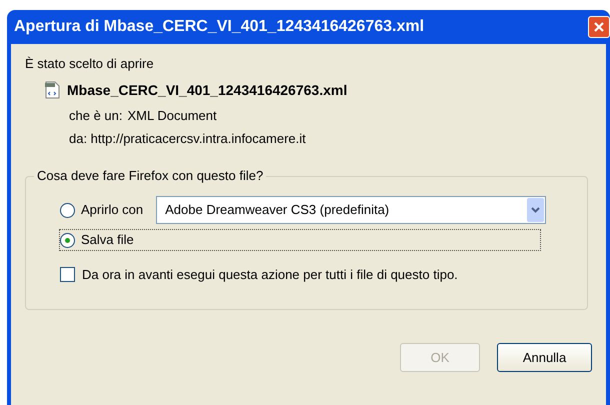 The width and height of the screenshot is (610, 405). Describe the element at coordinates (219, 27) in the screenshot. I see `window-title: Apertura di Mbase_CERC_VI_401_1243416426763.xml` at that location.